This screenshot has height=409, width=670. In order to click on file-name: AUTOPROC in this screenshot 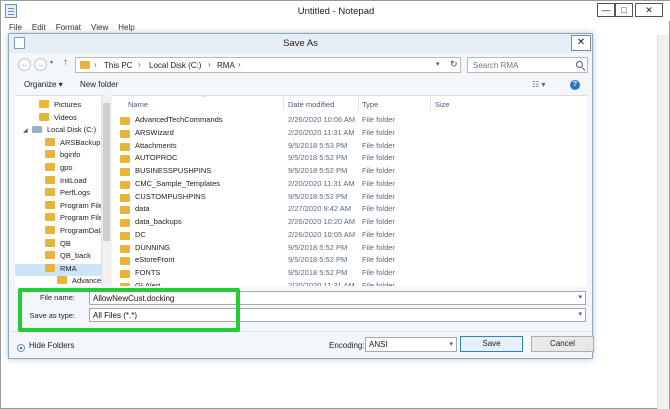, I will do `click(156, 158)`.